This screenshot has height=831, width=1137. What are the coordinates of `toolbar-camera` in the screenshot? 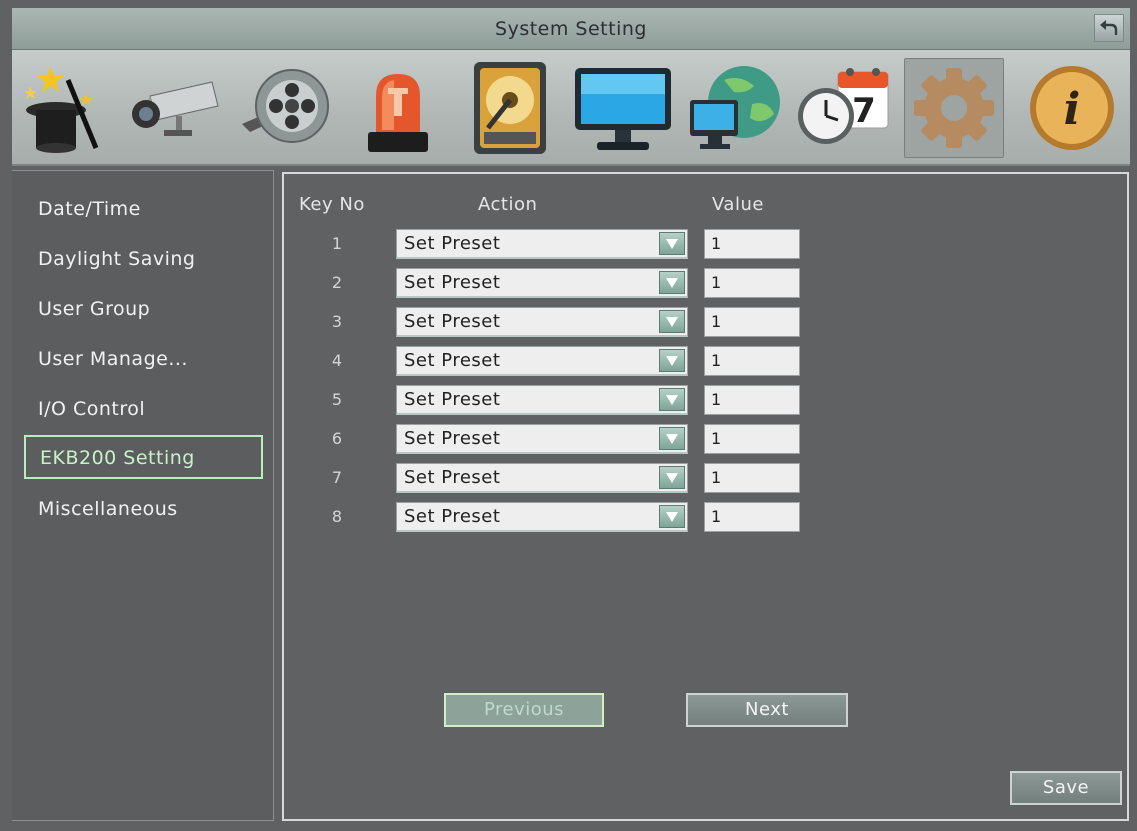 It's located at (170, 108).